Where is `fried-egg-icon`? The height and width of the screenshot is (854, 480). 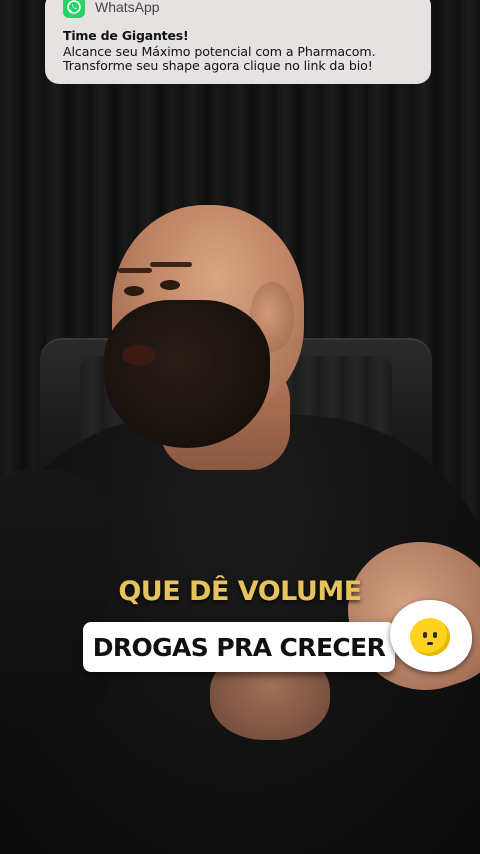
fried-egg-icon is located at coordinates (431, 636).